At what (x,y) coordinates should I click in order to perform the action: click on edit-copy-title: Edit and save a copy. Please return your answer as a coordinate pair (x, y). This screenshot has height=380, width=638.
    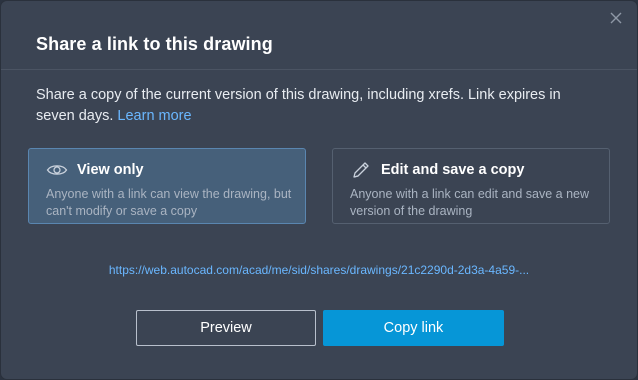
    Looking at the image, I should click on (453, 170).